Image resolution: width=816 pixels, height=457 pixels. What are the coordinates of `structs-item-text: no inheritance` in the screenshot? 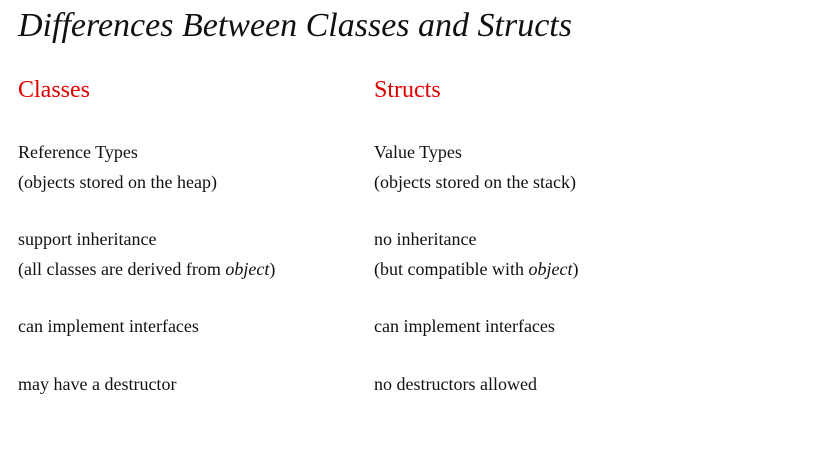 It's located at (425, 239).